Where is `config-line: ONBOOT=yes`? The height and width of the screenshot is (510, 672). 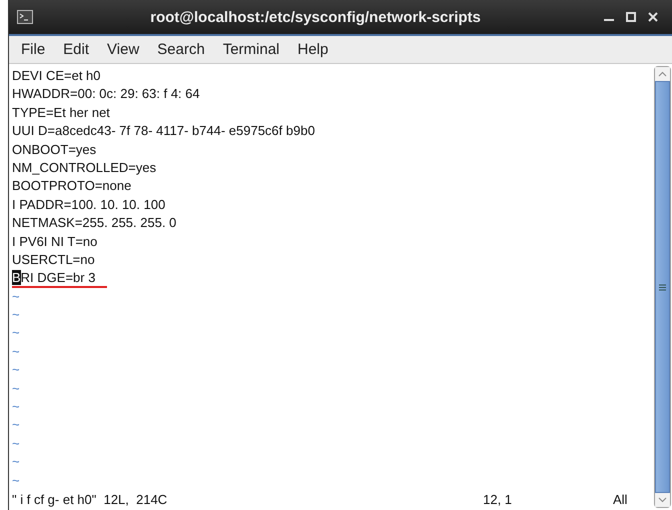 config-line: ONBOOT=yes is located at coordinates (54, 149).